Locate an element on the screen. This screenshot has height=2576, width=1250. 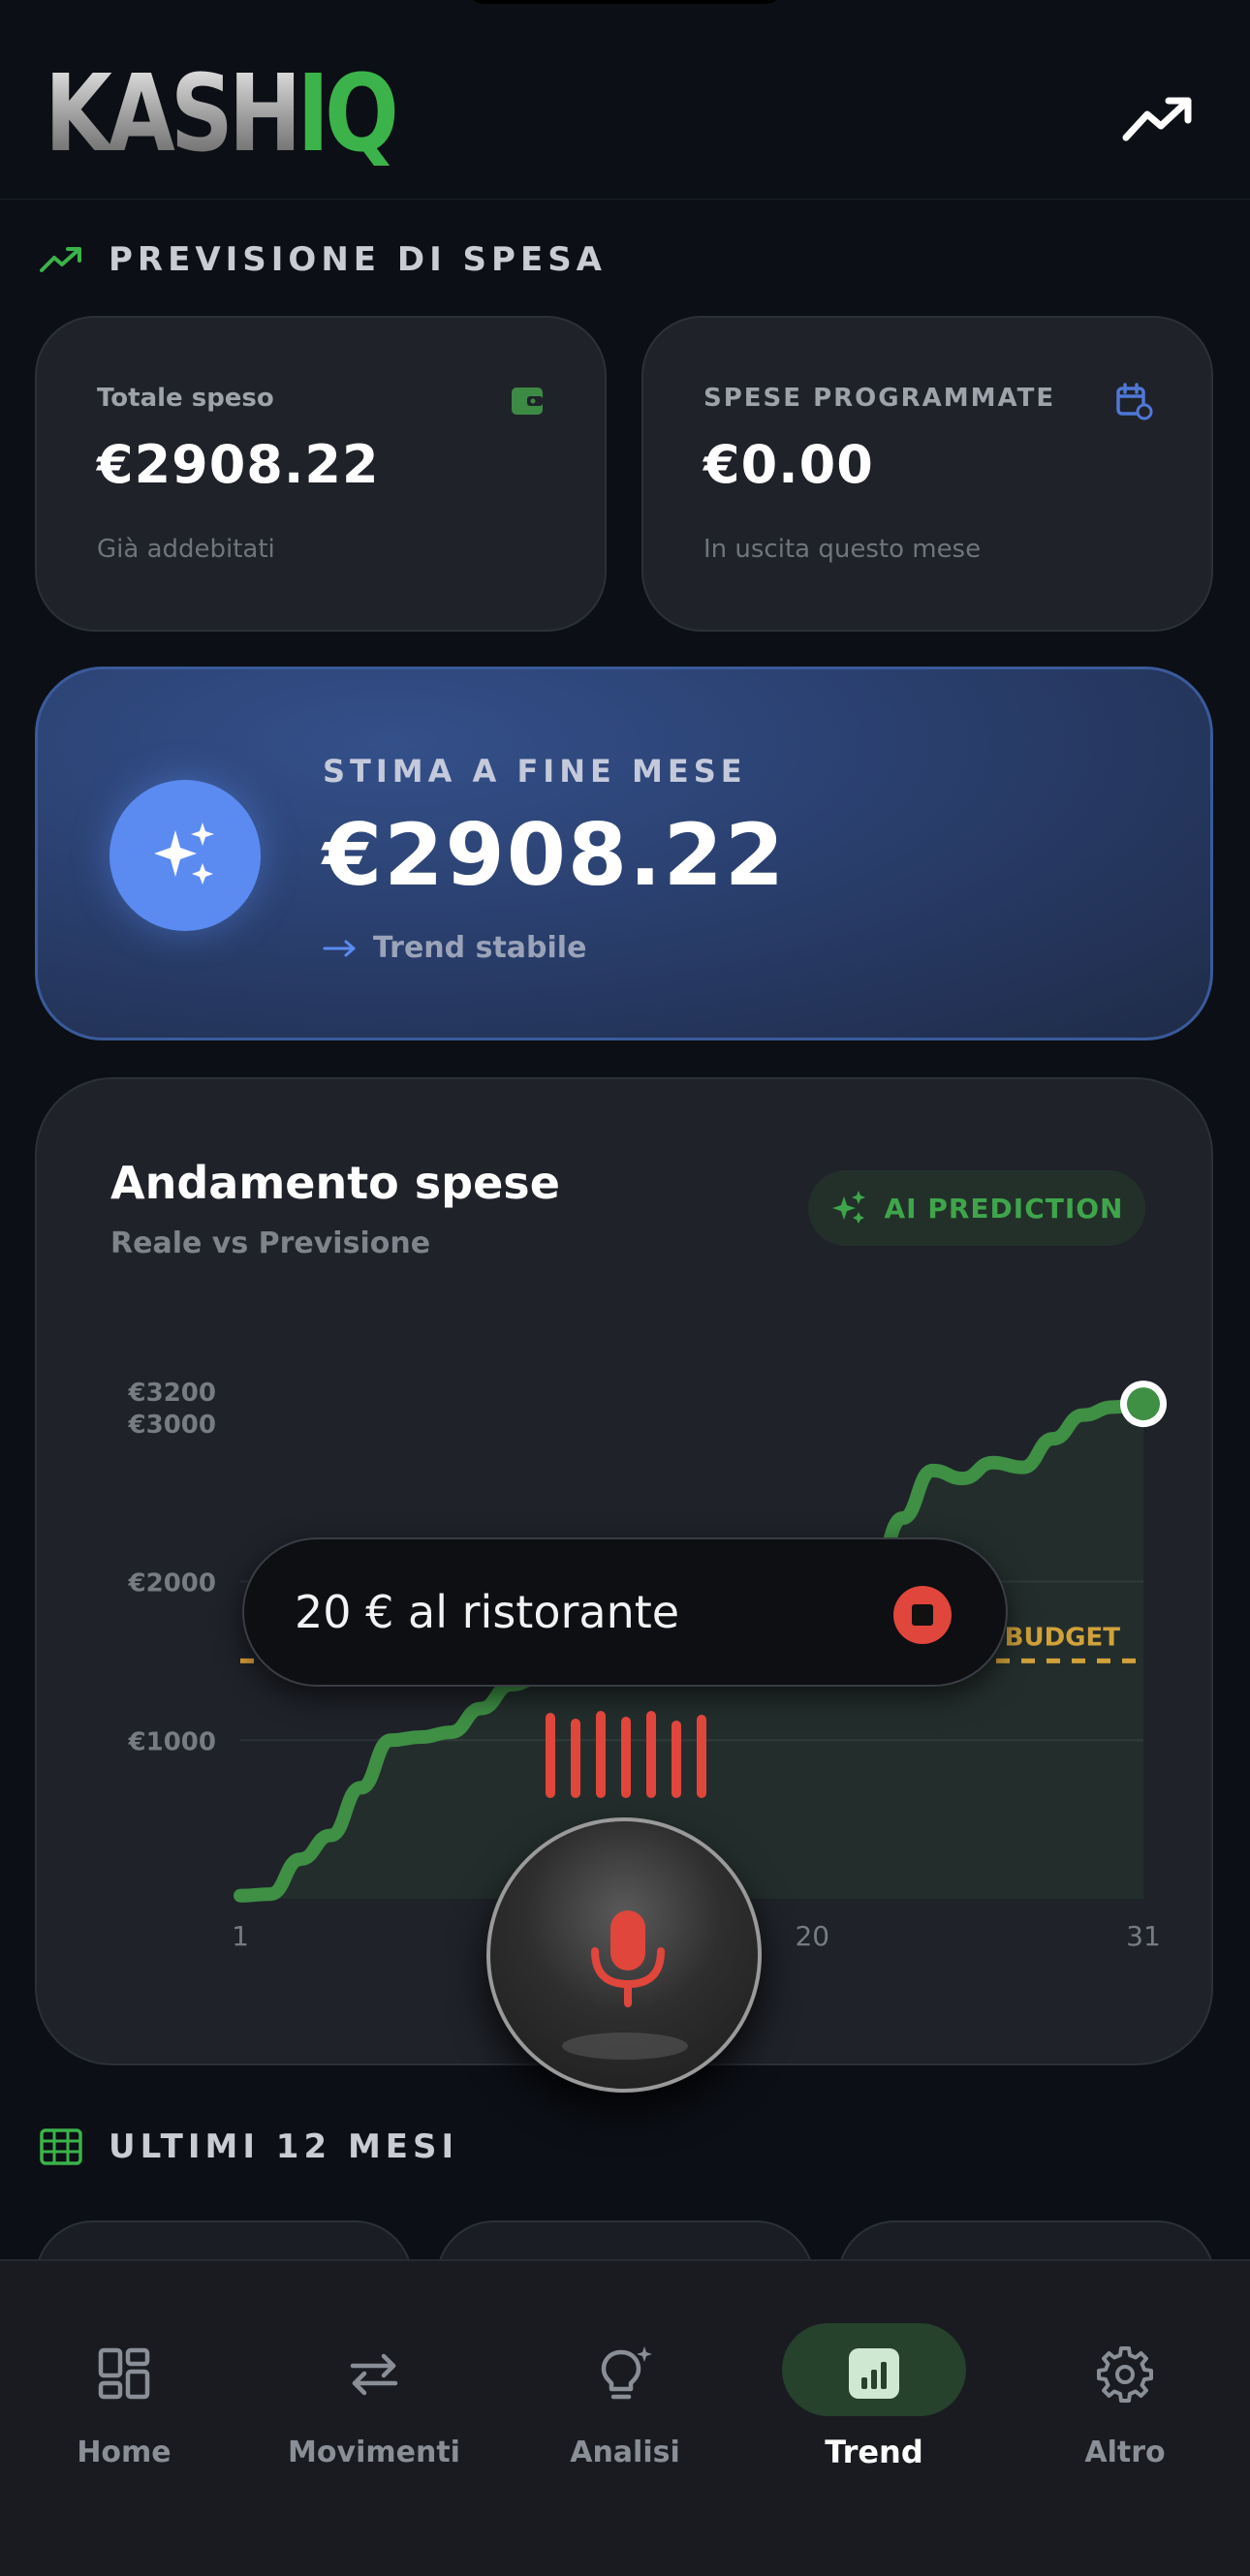
nav-label: Home is located at coordinates (124, 2452).